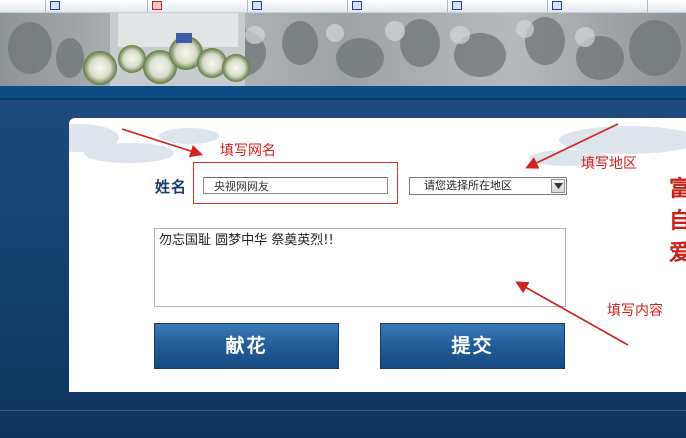 The image size is (686, 438). Describe the element at coordinates (162, 143) in the screenshot. I see `name-arrow-icon` at that location.